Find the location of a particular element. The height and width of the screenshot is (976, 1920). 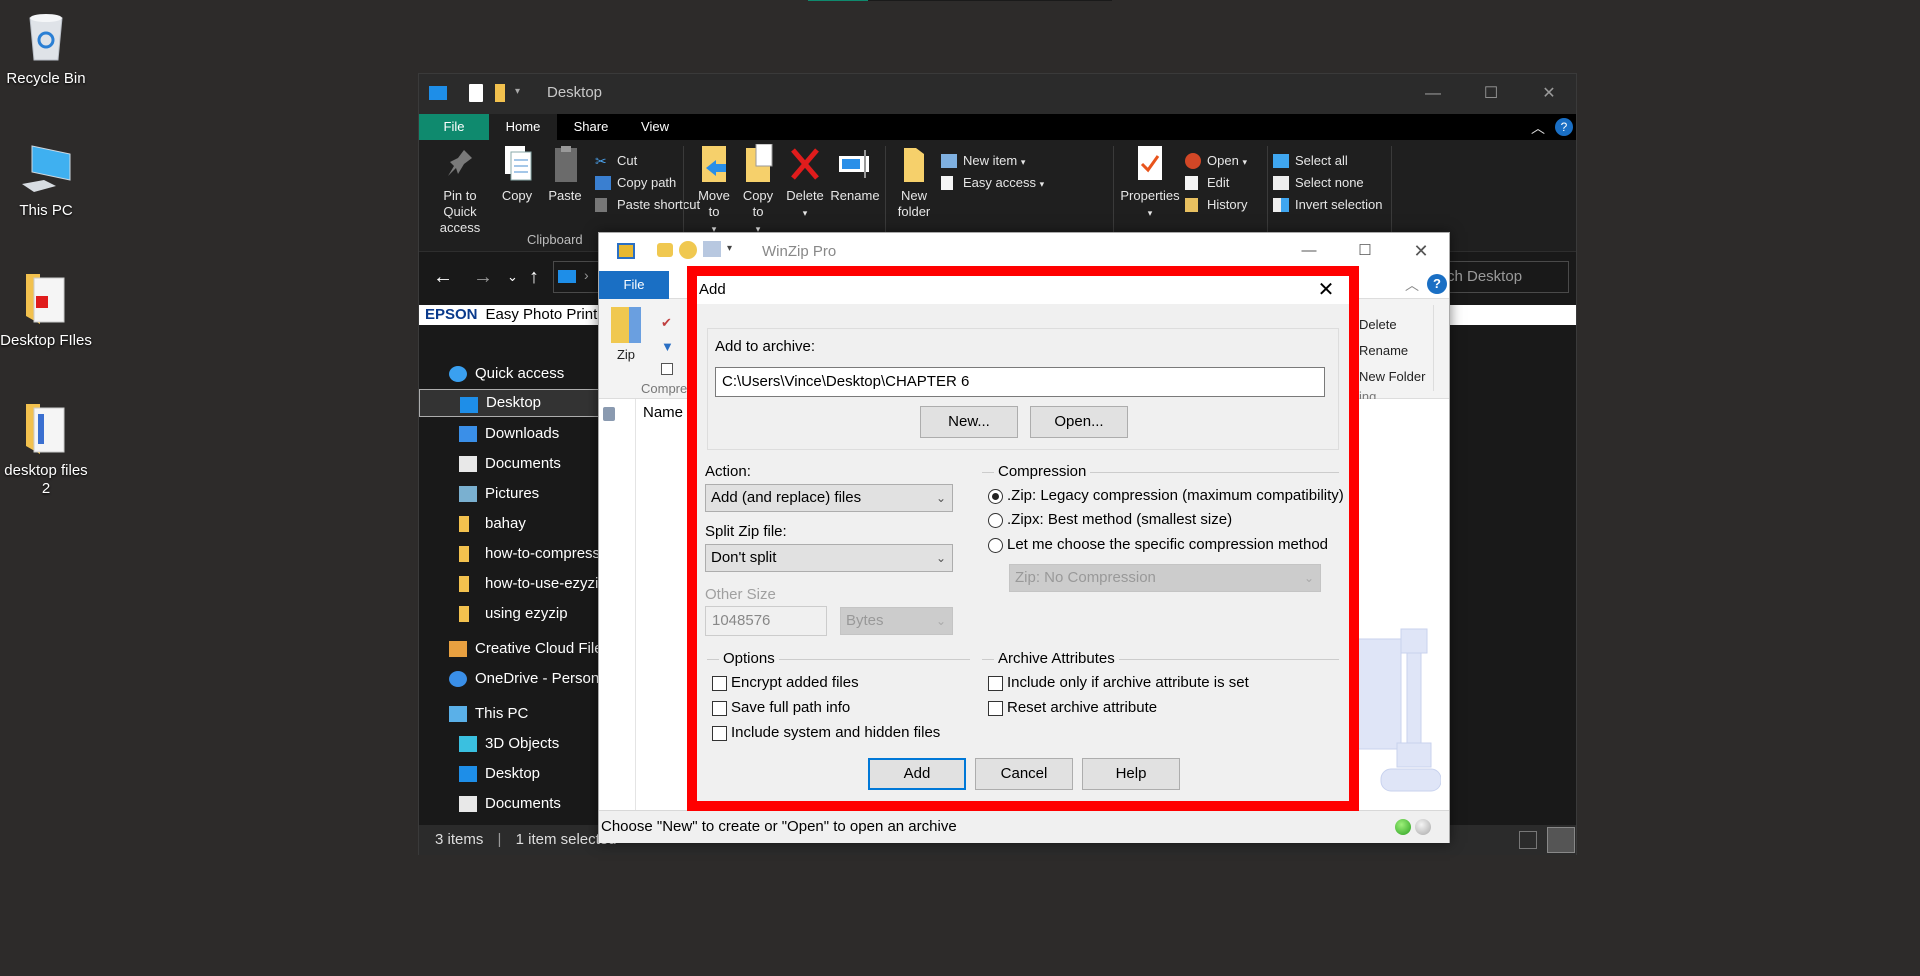

move-to-button: Move to ▾ is located at coordinates (714, 190).